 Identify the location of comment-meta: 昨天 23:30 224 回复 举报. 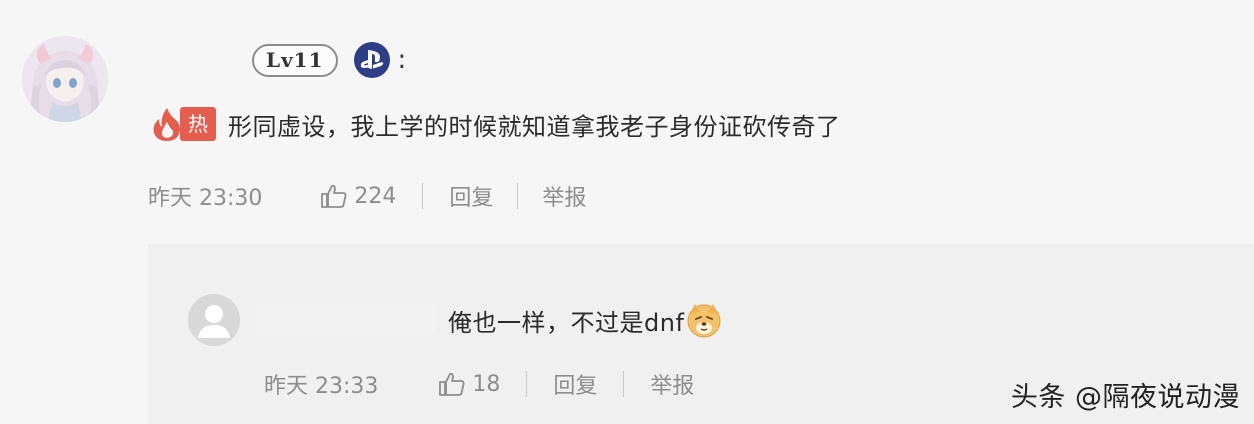
(367, 196).